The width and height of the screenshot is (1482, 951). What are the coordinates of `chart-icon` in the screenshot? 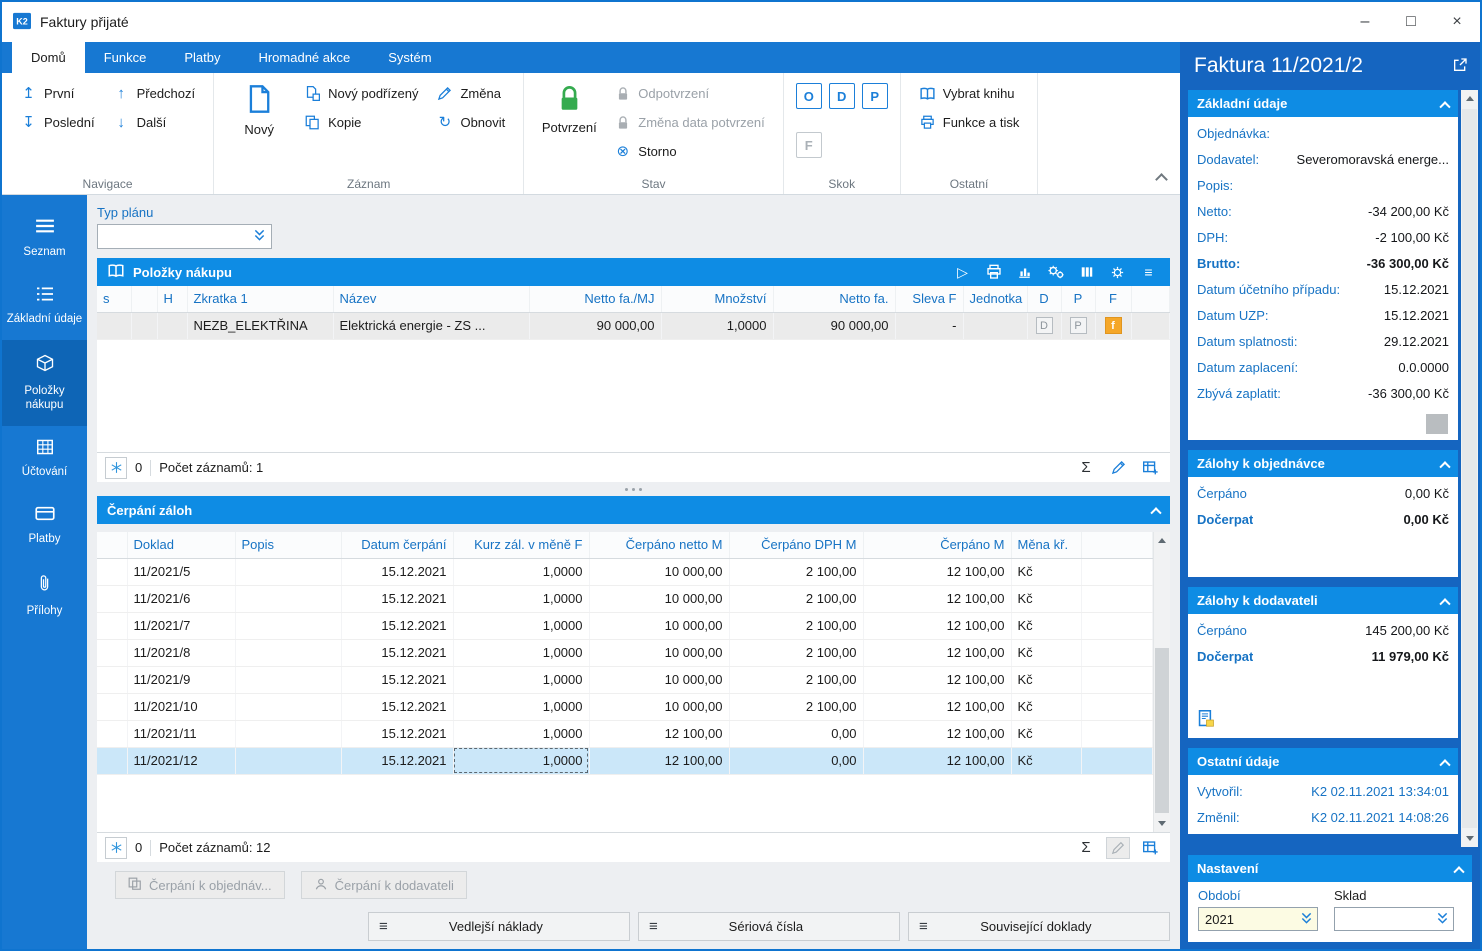 It's located at (1024, 272).